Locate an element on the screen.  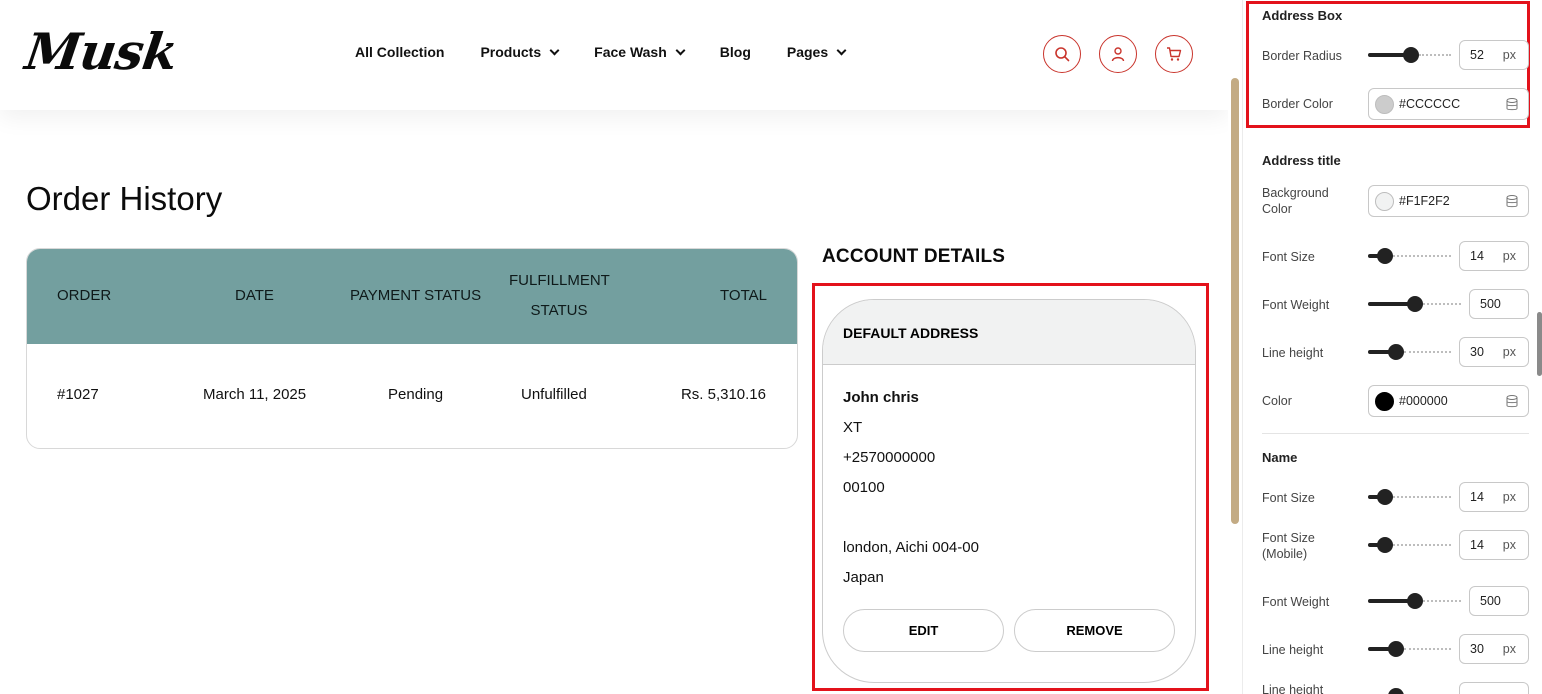
font-size-slider is located at coordinates (1409, 256).